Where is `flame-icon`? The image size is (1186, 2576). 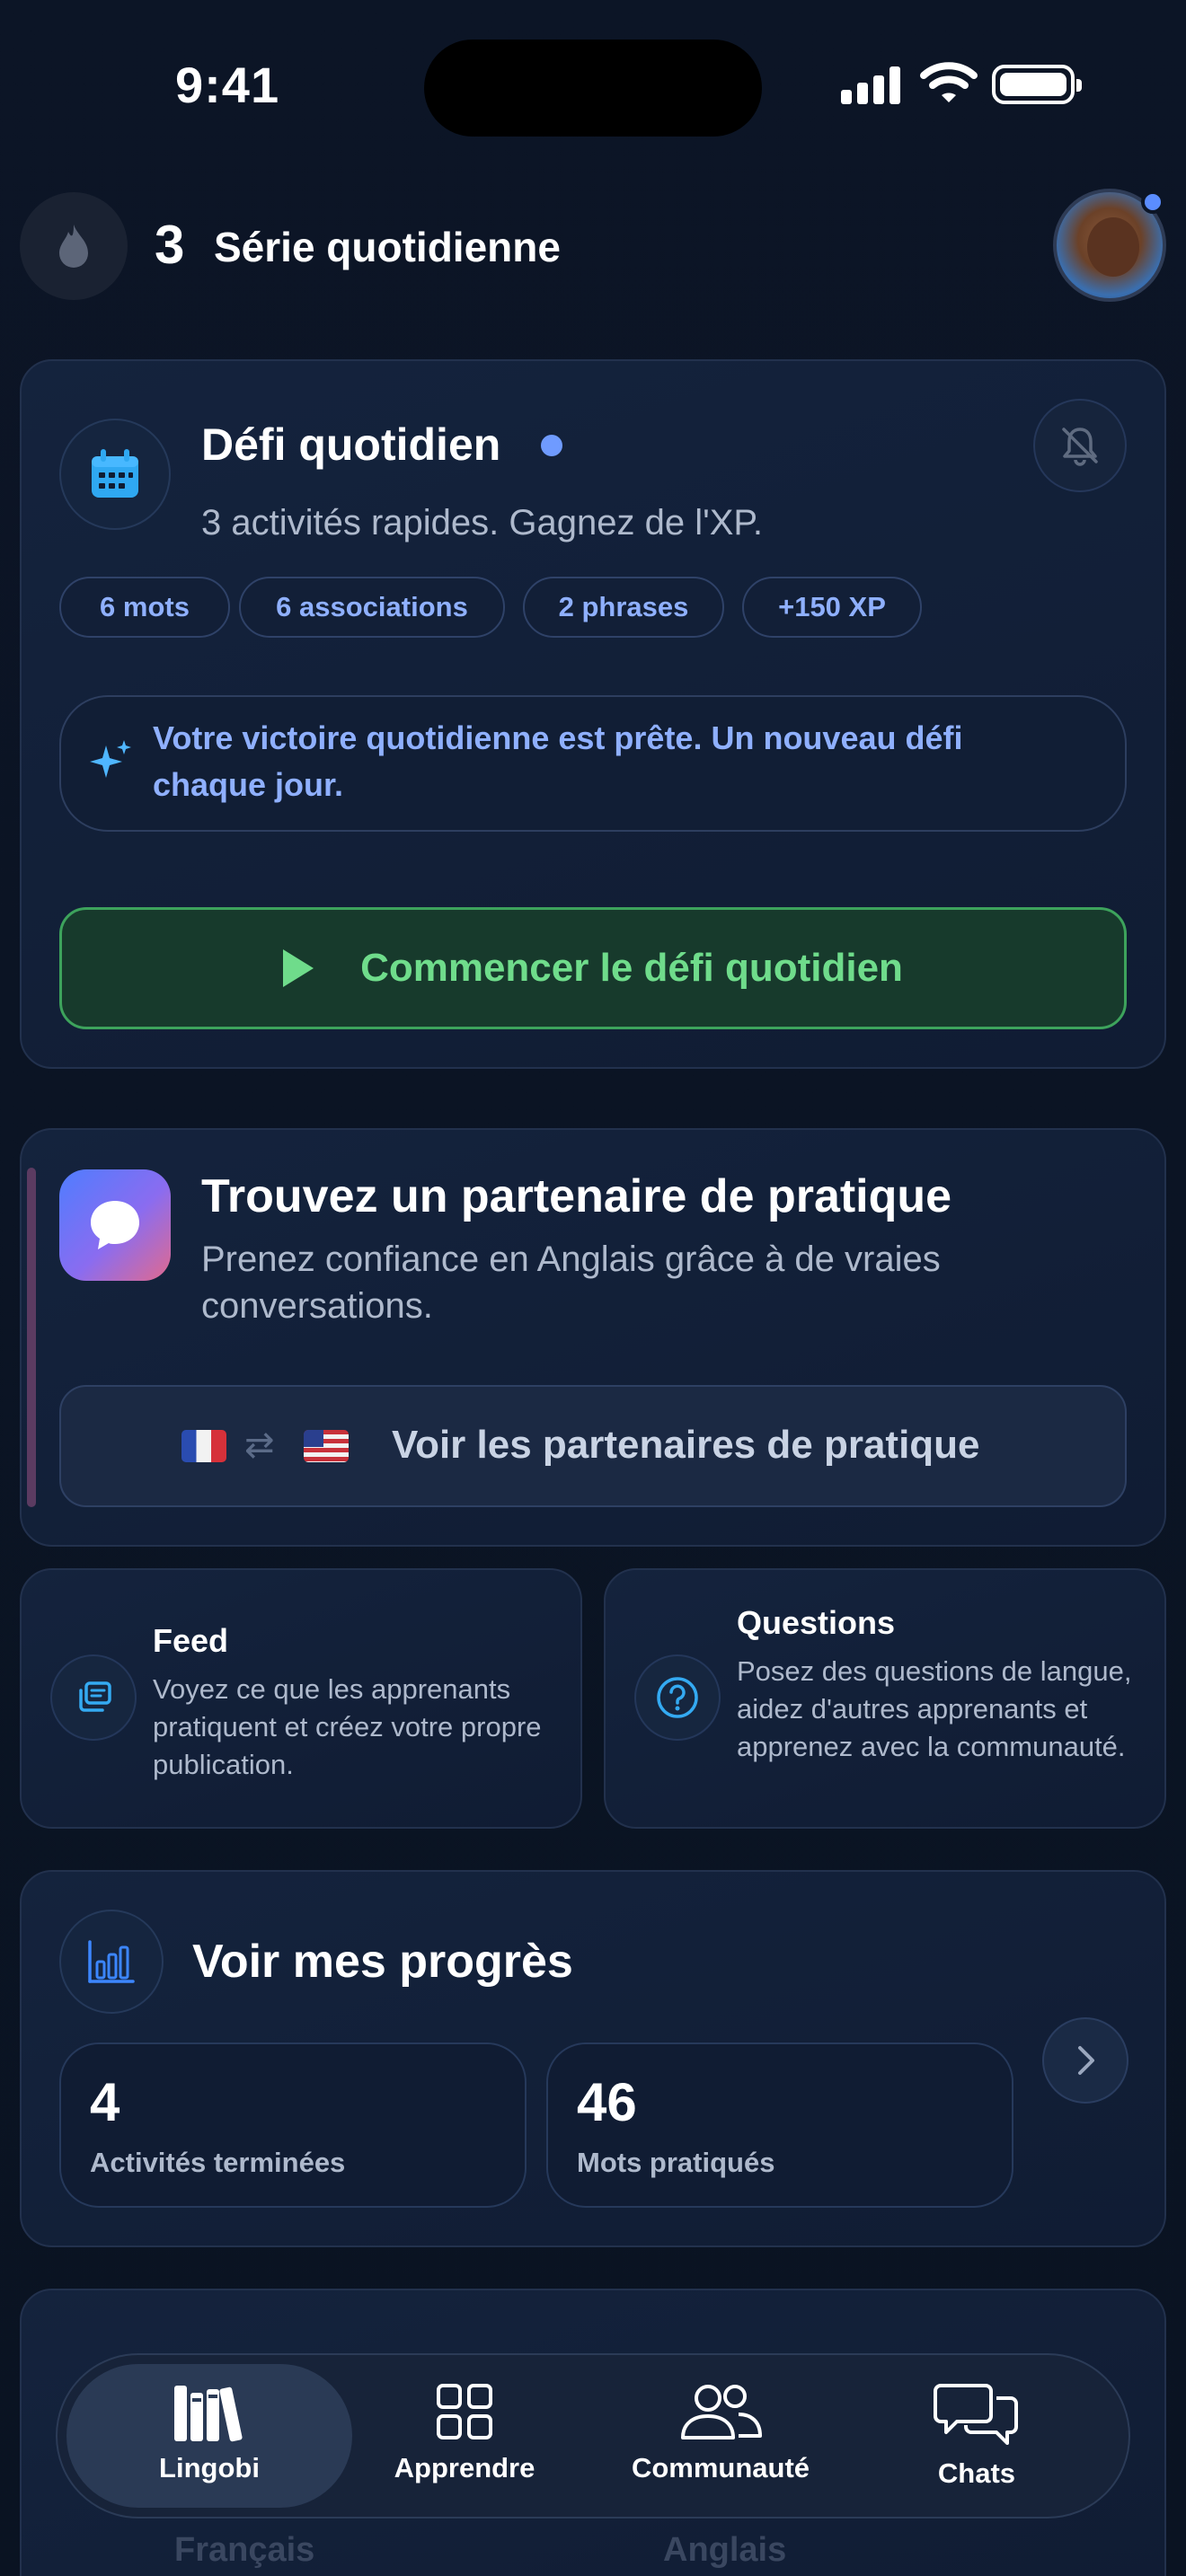 flame-icon is located at coordinates (74, 246).